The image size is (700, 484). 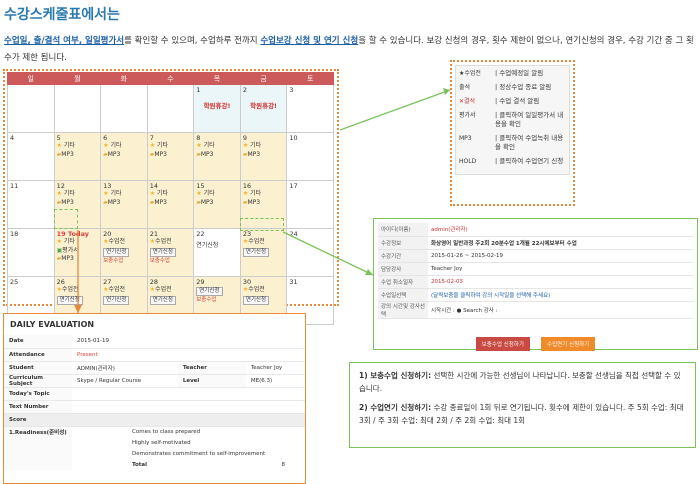 I want to click on arrow-postpone-to-panel, so click(x=328, y=253).